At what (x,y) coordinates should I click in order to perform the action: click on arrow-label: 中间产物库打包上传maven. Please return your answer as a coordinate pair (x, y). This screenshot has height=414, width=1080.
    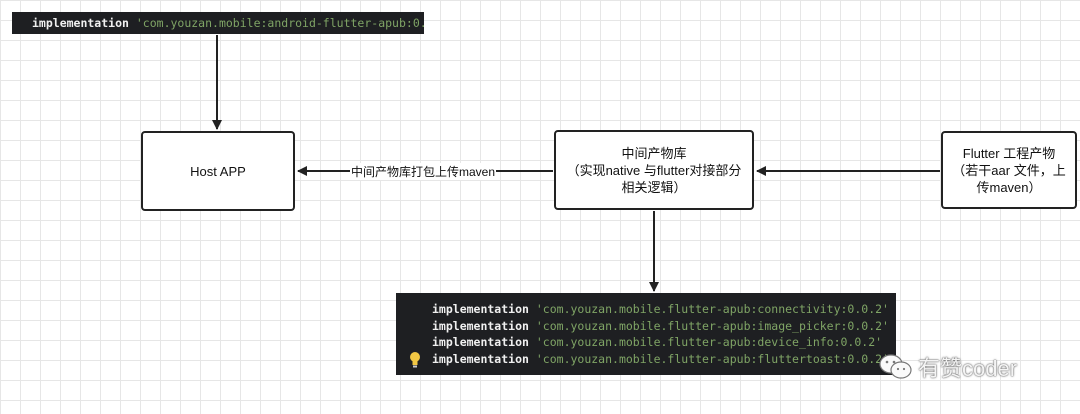
    Looking at the image, I should click on (423, 171).